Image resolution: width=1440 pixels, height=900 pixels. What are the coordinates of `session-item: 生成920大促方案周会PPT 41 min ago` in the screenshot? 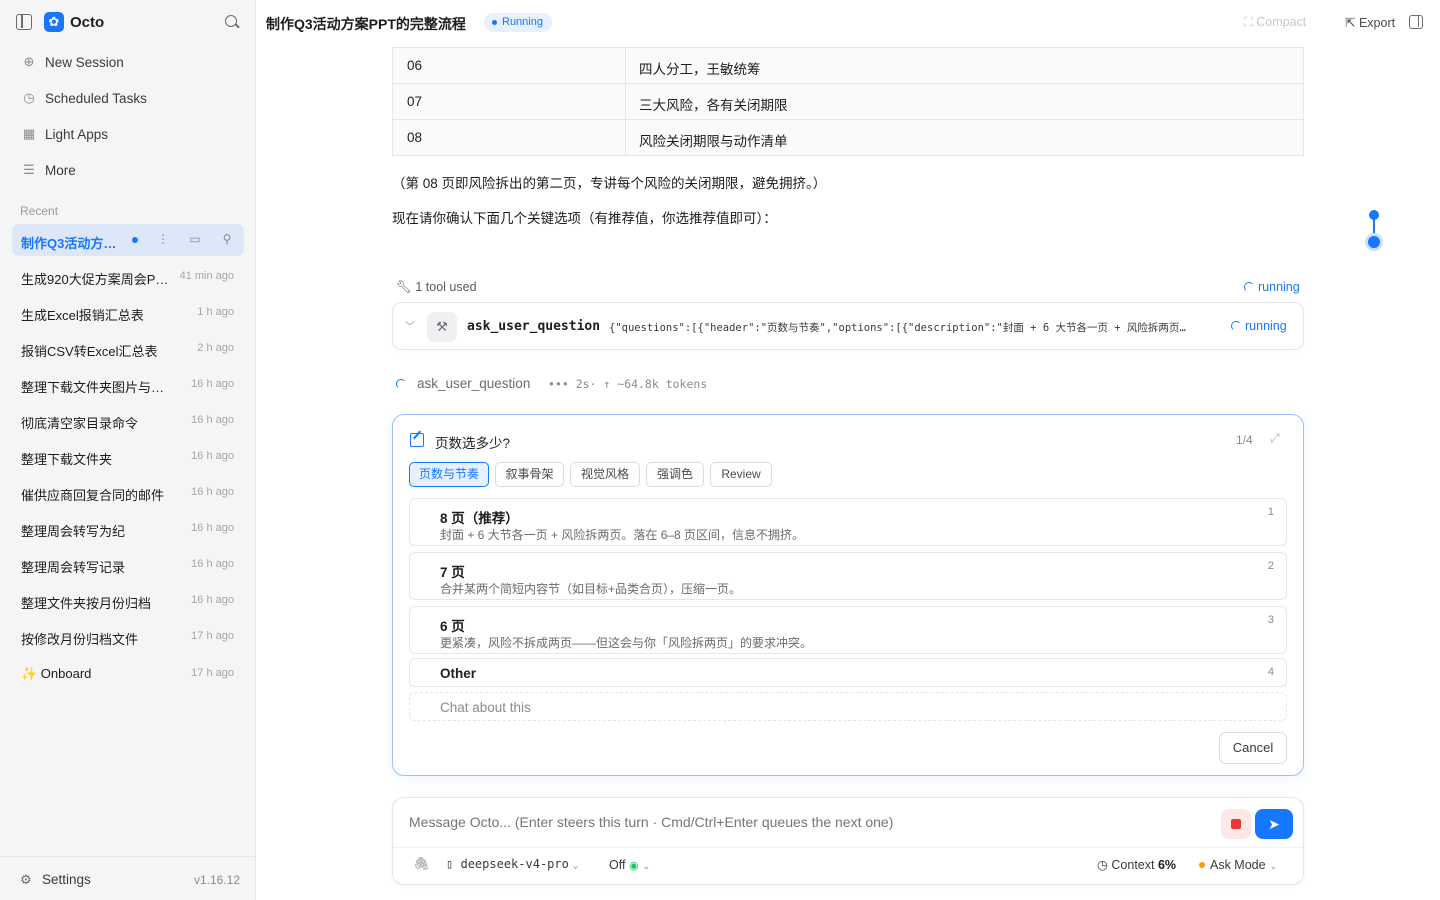 It's located at (128, 276).